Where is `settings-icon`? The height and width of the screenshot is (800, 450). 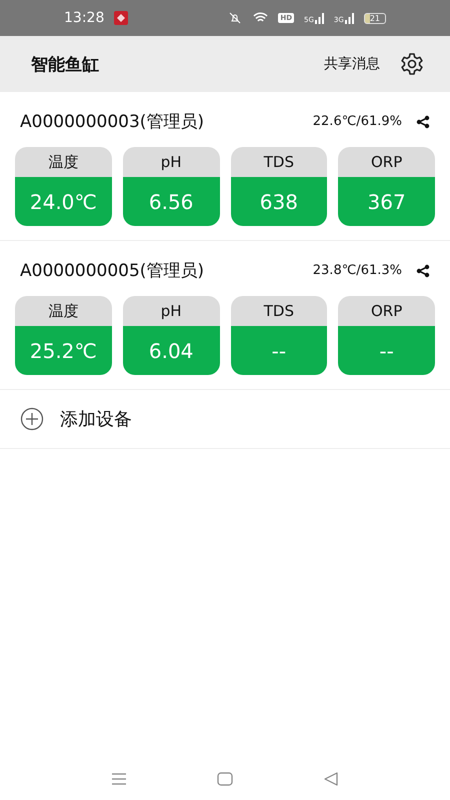 settings-icon is located at coordinates (412, 64).